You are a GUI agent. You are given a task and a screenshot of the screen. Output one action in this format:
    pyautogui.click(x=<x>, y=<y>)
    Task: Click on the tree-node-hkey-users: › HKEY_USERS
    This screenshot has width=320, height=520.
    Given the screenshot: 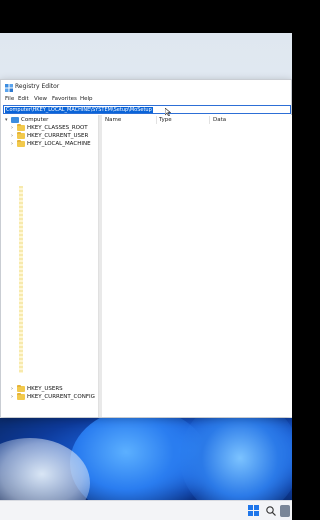 What is the action you would take?
    pyautogui.click(x=54, y=389)
    